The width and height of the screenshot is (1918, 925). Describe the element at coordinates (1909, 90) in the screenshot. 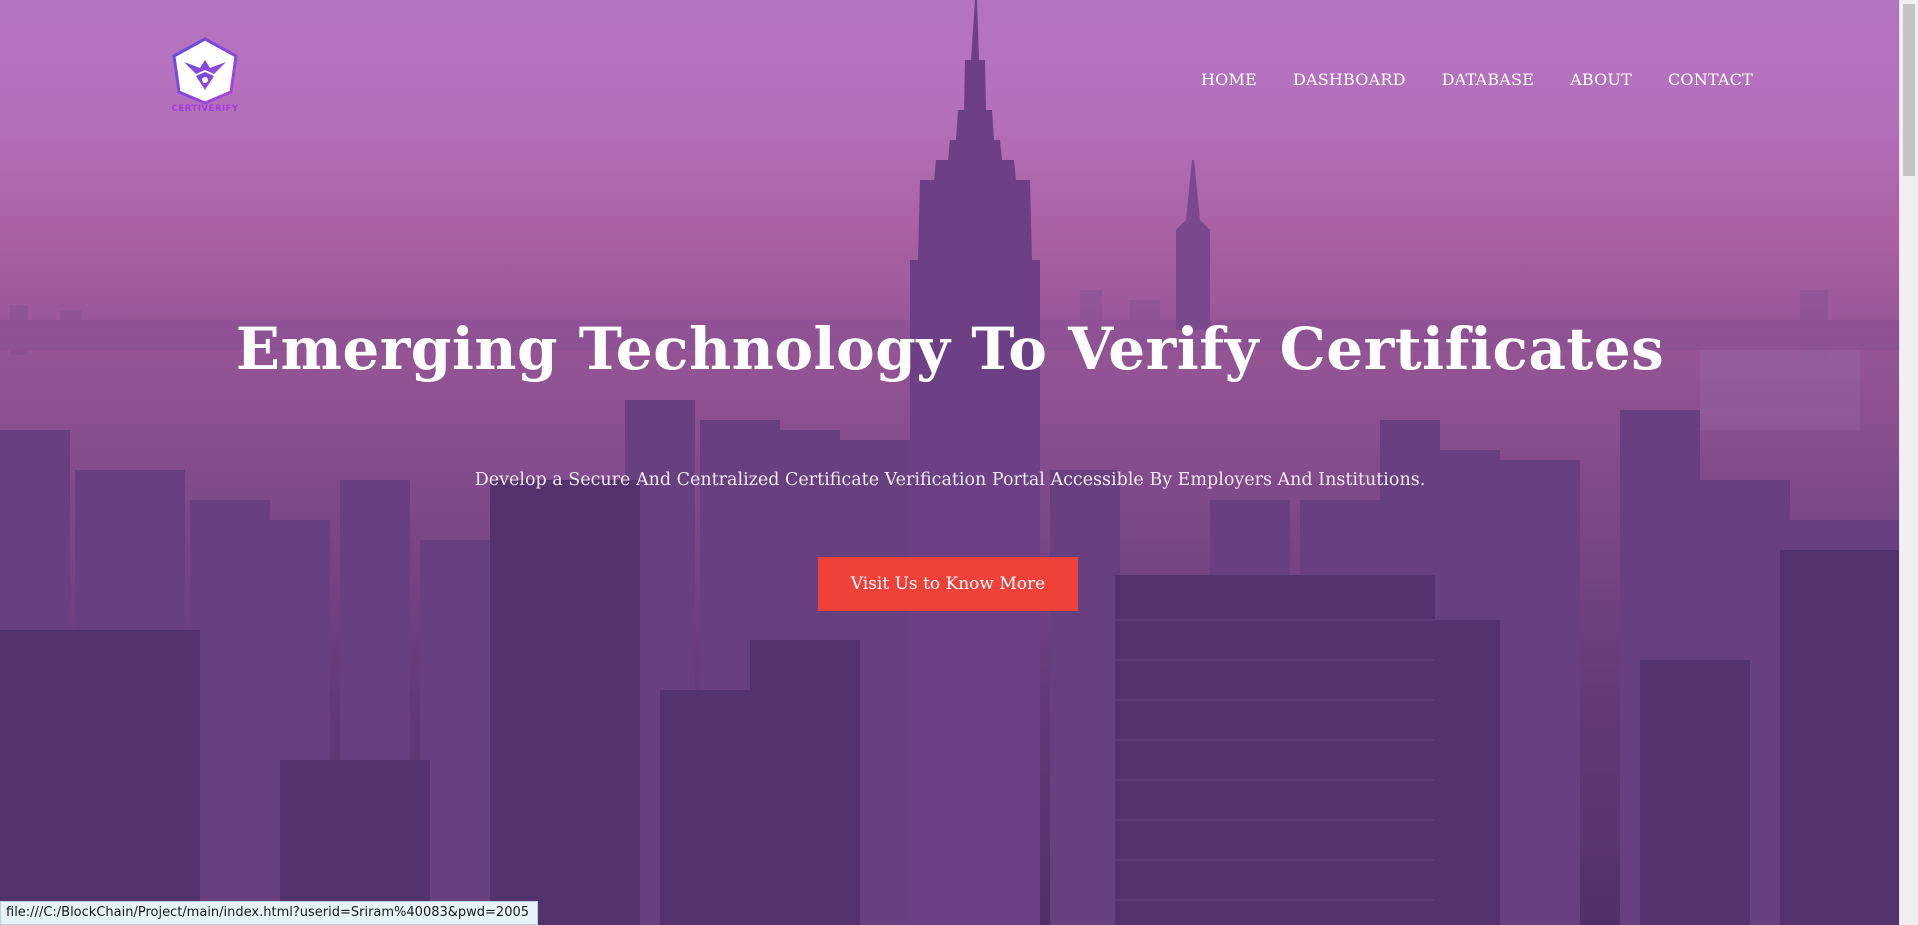

I see `scrollbar-thumb` at that location.